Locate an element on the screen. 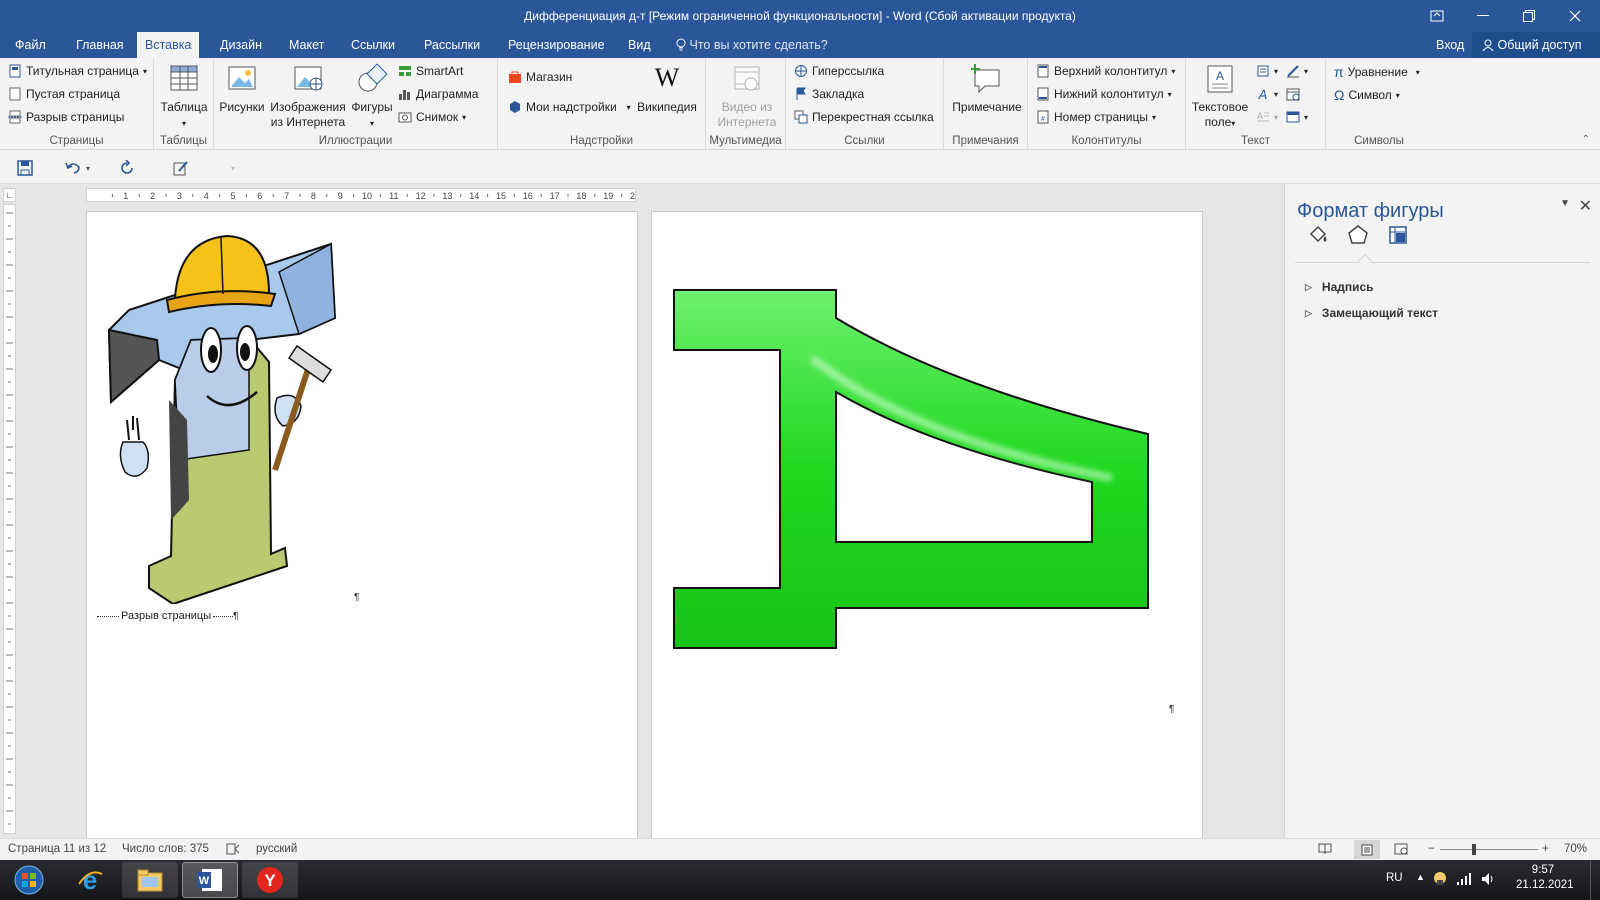 The image size is (1600, 900). file-explorer-icon is located at coordinates (150, 880).